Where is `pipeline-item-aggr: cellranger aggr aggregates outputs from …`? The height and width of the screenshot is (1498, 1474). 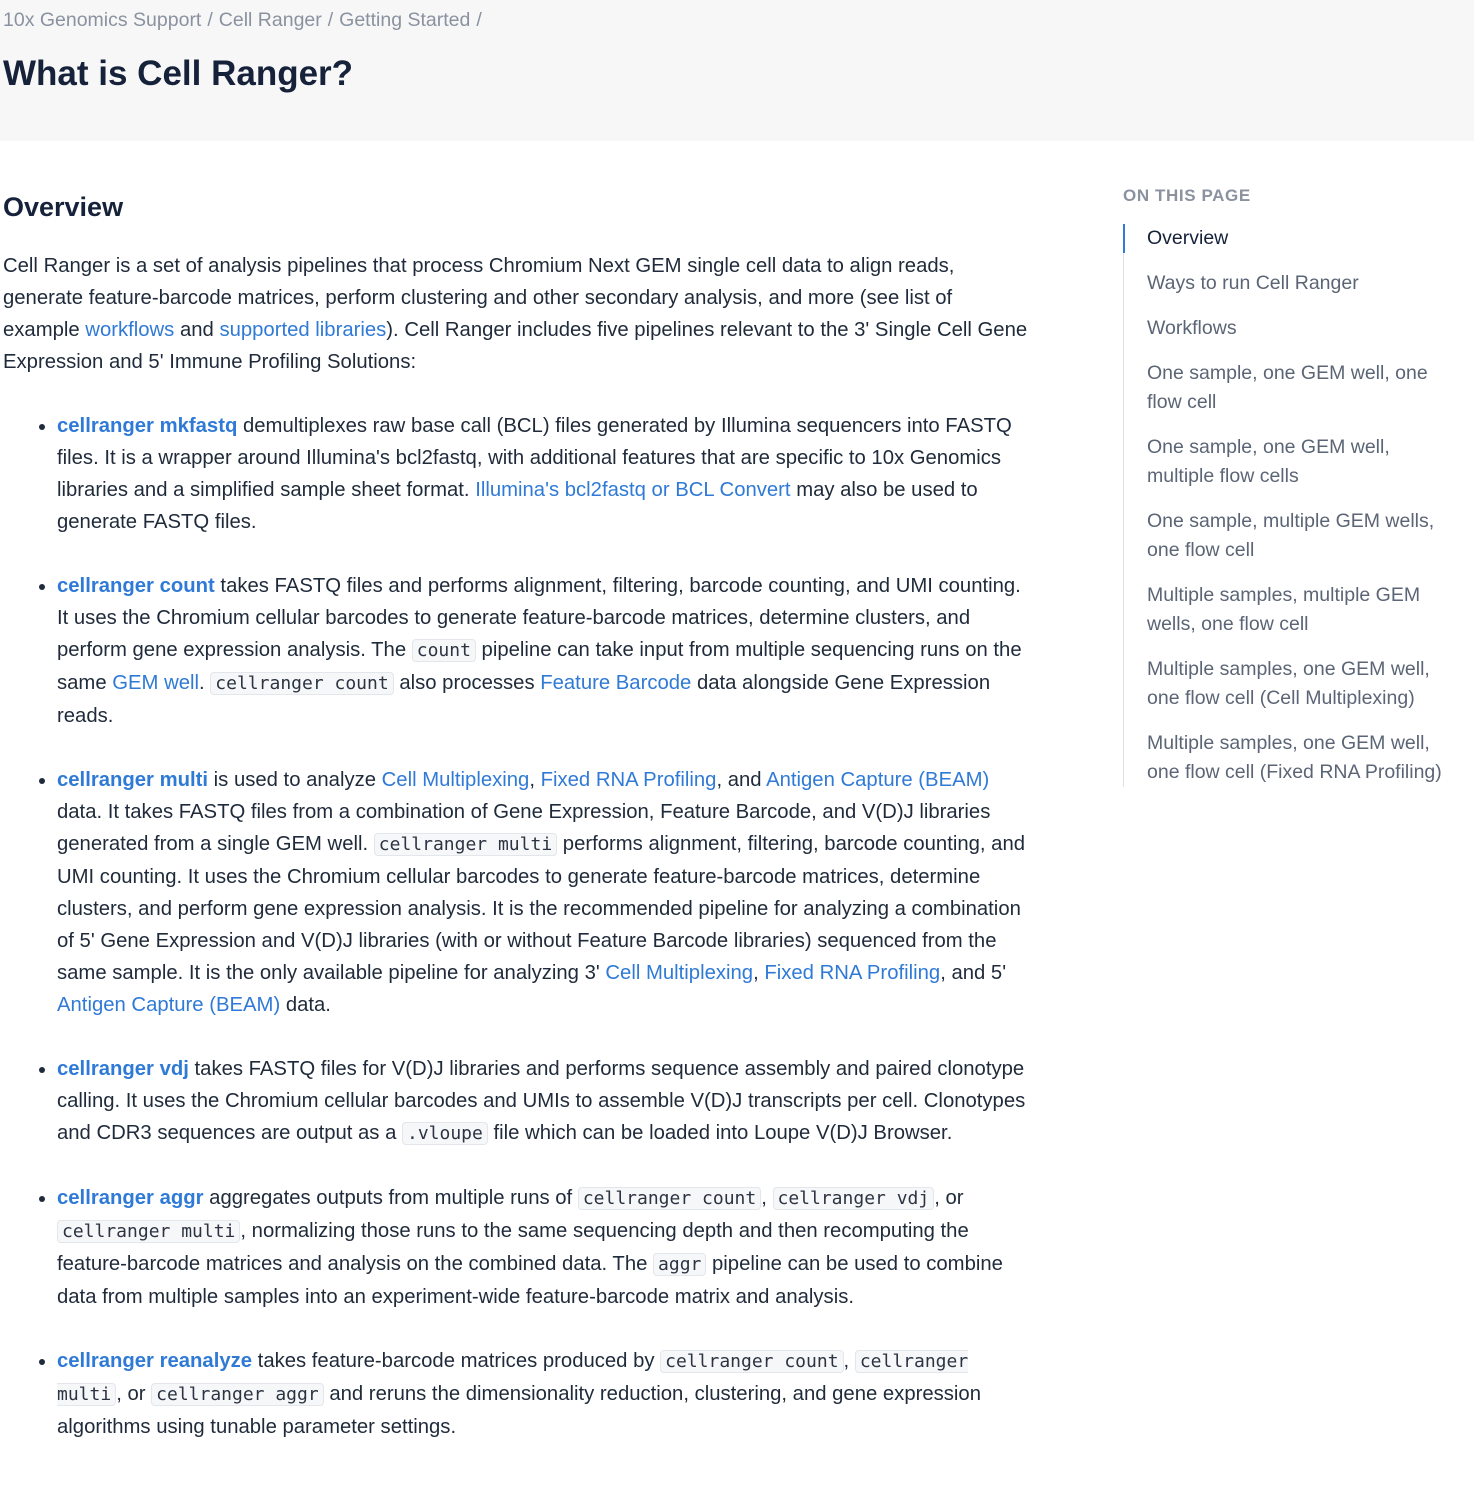
pipeline-item-aggr: cellranger aggr aggregates outputs from … is located at coordinates (542, 1247).